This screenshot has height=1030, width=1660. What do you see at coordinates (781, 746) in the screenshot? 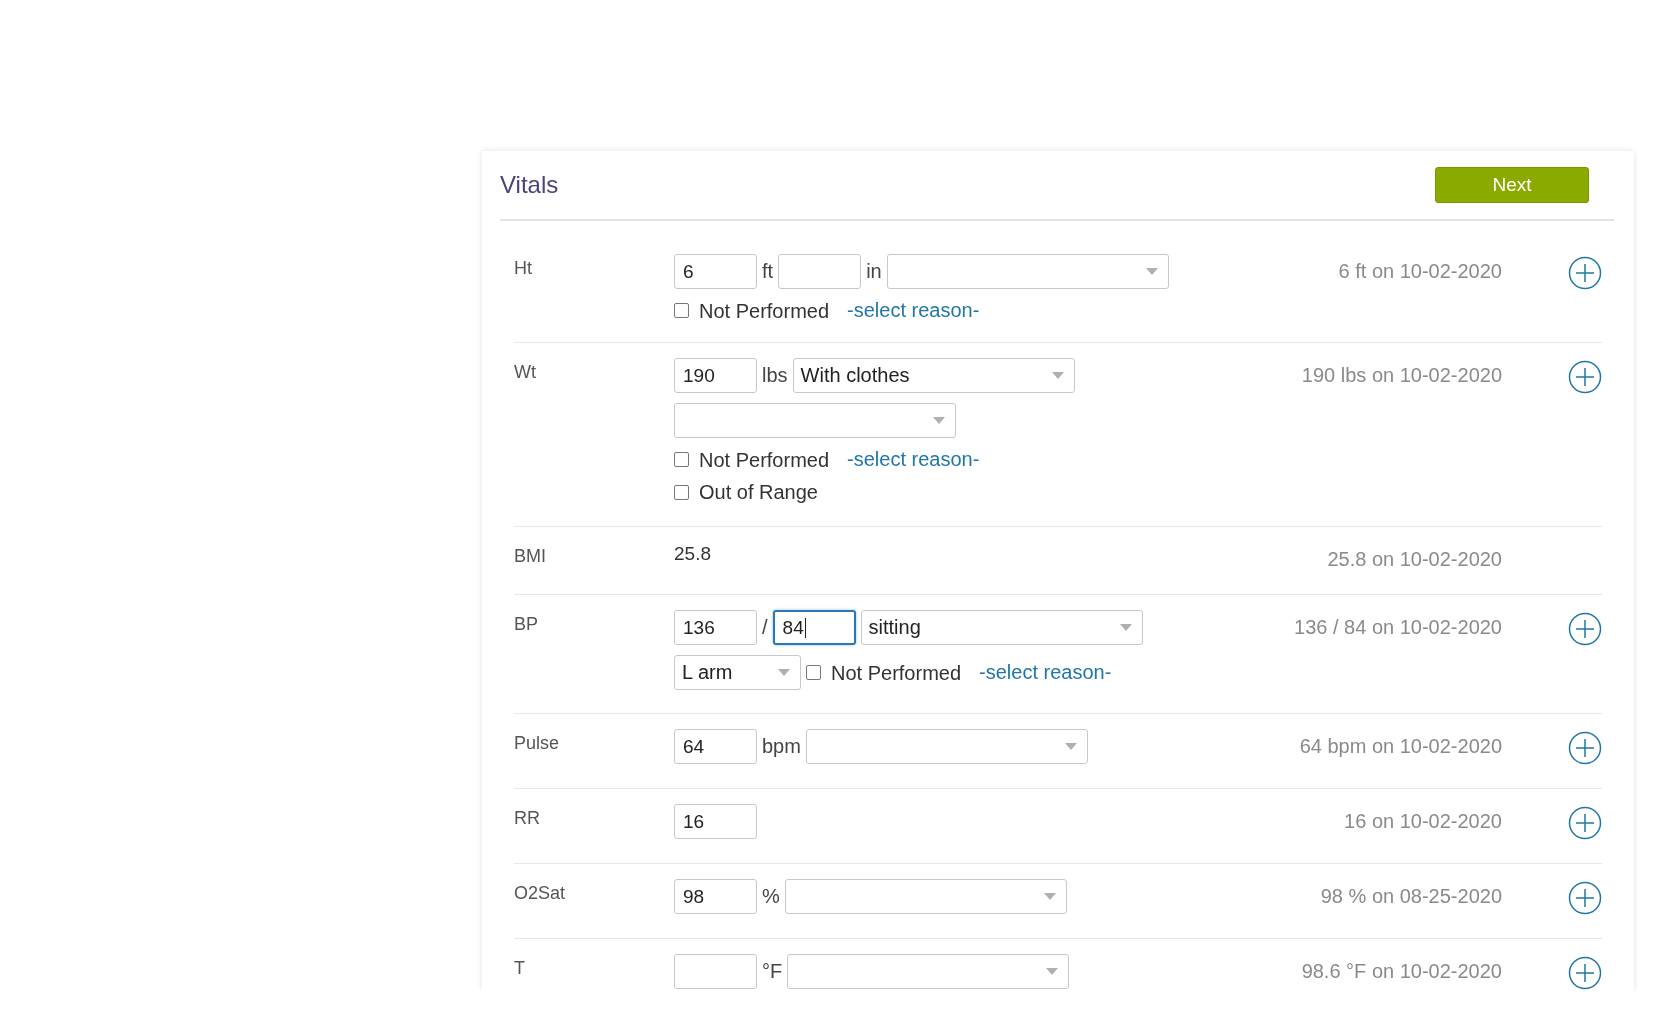
I see `unit-label: bpm` at bounding box center [781, 746].